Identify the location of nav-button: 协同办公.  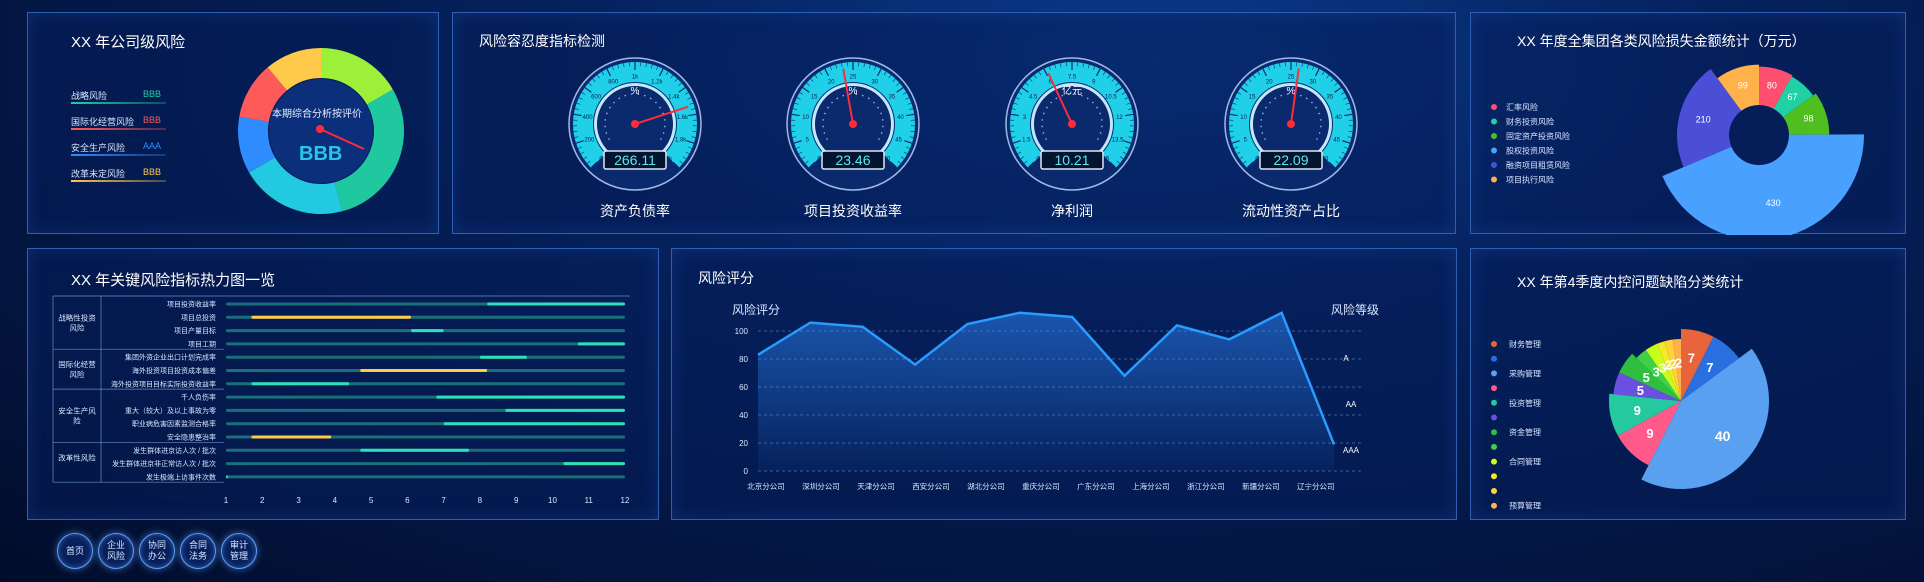
(157, 551).